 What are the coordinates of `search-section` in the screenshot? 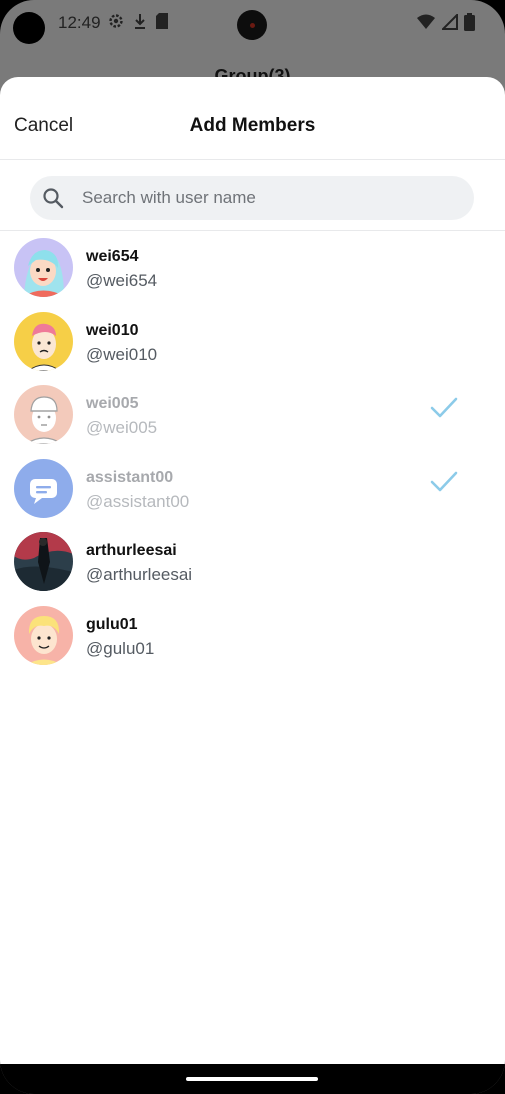 It's located at (252, 195).